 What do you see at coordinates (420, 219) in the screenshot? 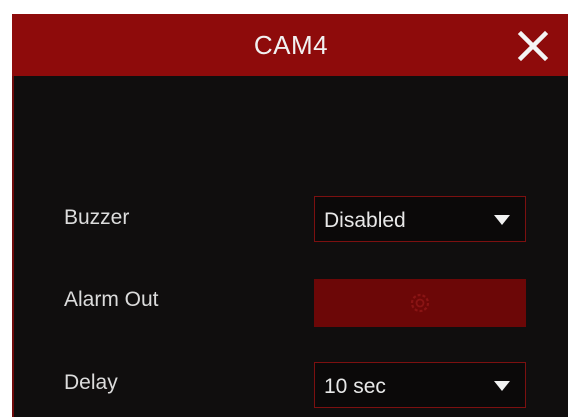
I see `buzzer-select: Disabled` at bounding box center [420, 219].